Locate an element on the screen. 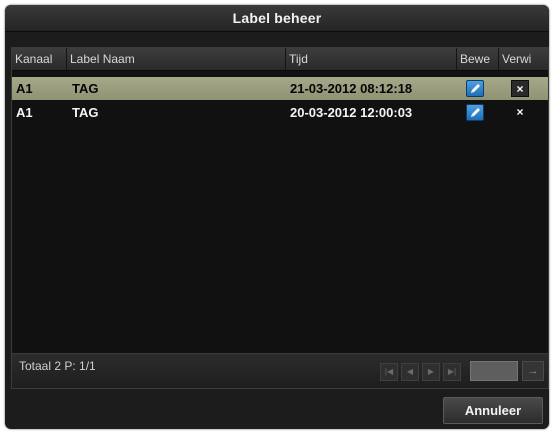 The width and height of the screenshot is (554, 434). title-bar: Label beheer is located at coordinates (277, 18).